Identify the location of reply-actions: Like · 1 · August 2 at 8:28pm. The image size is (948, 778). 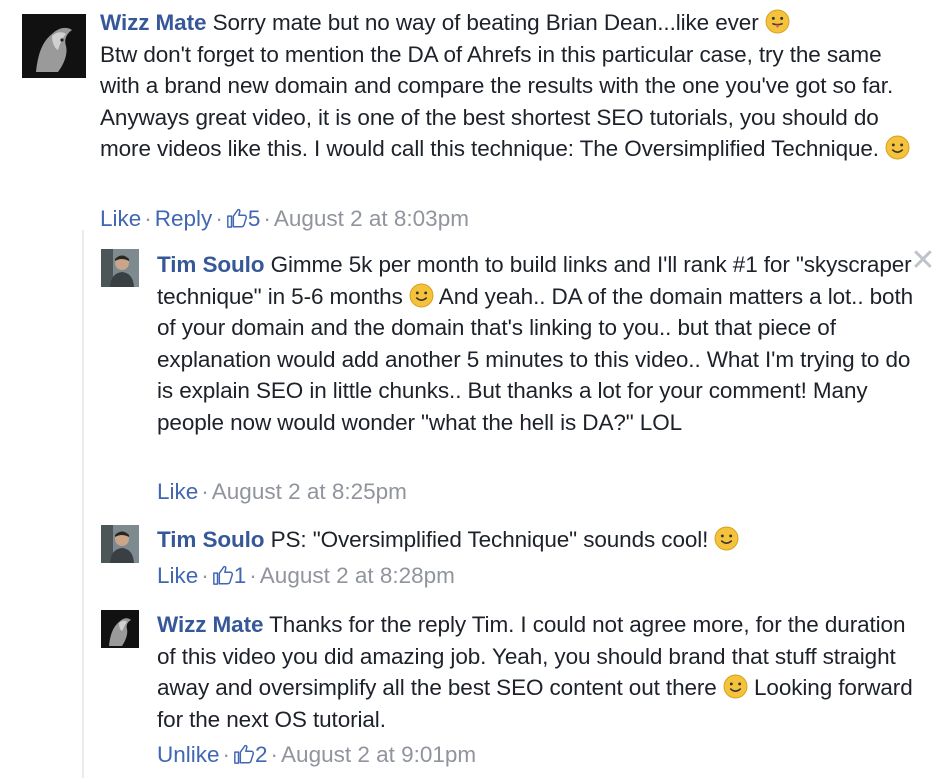
(306, 576).